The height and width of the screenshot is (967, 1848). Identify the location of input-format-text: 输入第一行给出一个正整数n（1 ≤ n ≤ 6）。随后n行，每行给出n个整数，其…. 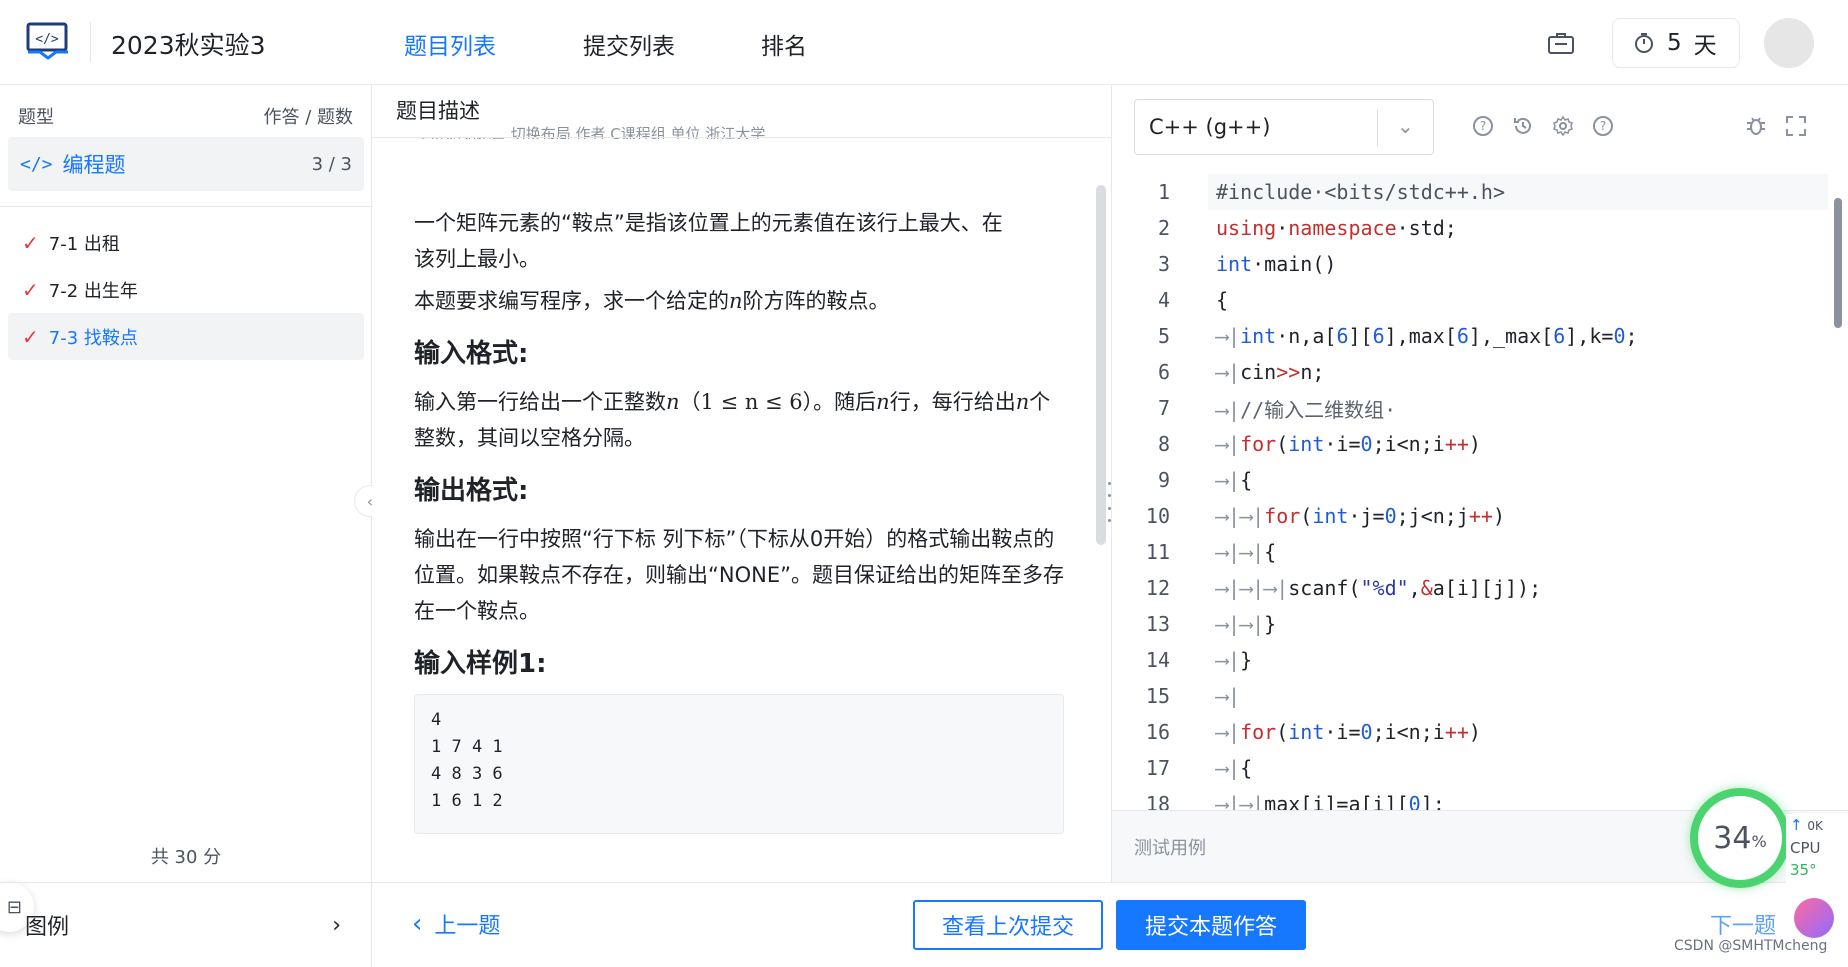
(739, 420).